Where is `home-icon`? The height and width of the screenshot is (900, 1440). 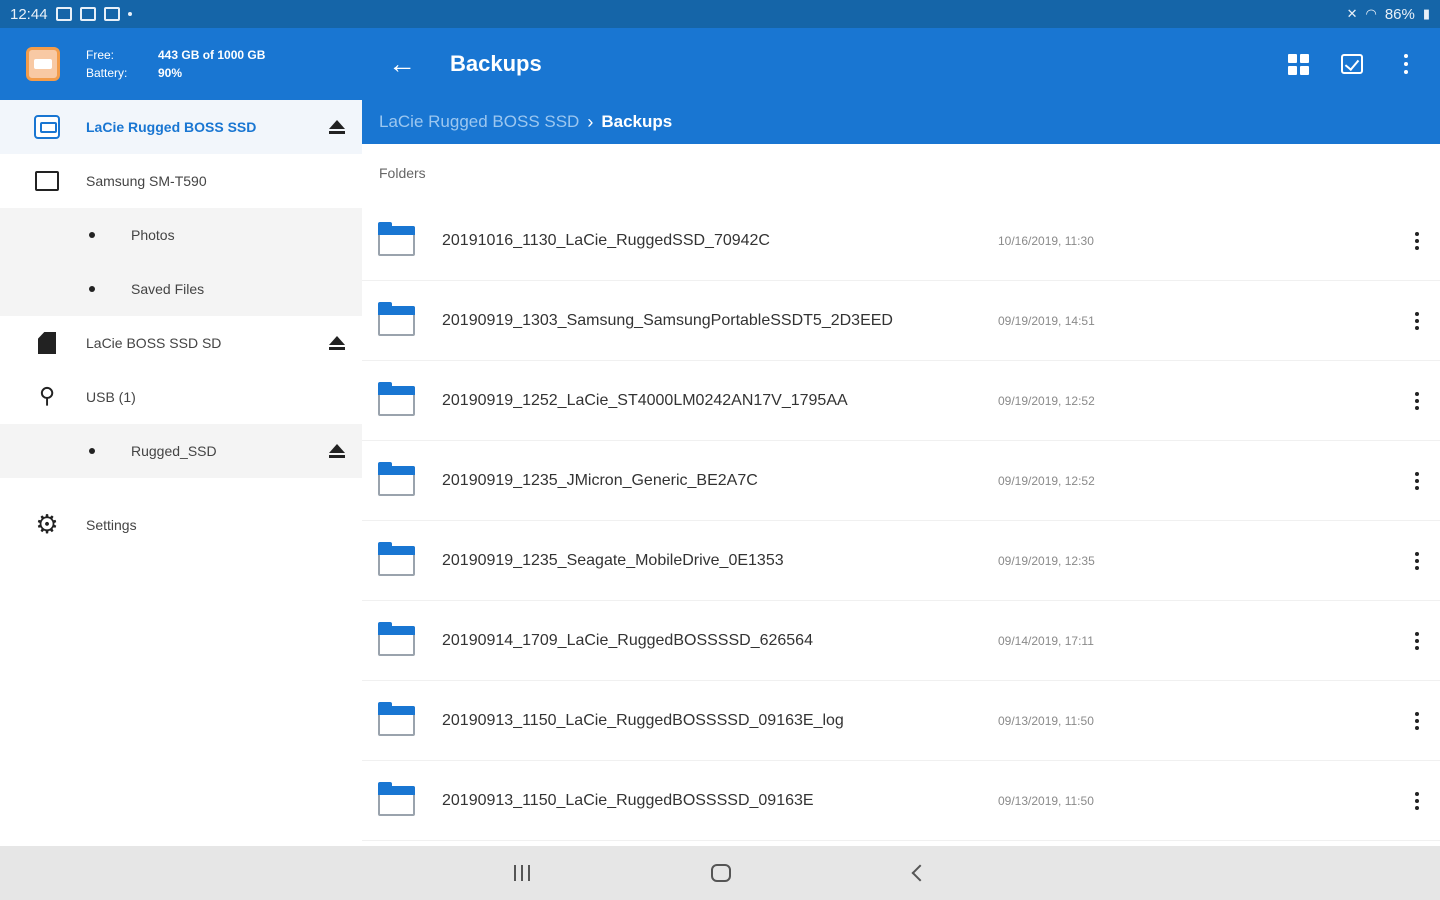
home-icon is located at coordinates (721, 873).